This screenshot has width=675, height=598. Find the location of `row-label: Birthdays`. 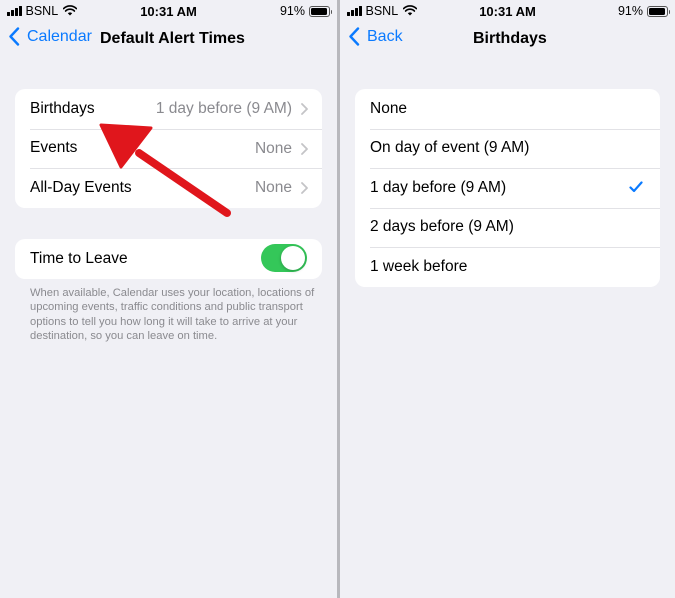

row-label: Birthdays is located at coordinates (62, 108).